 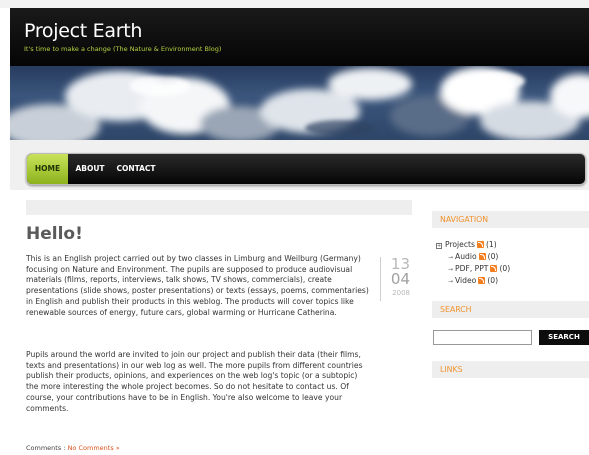 I want to click on category-count: (1), so click(x=491, y=244).